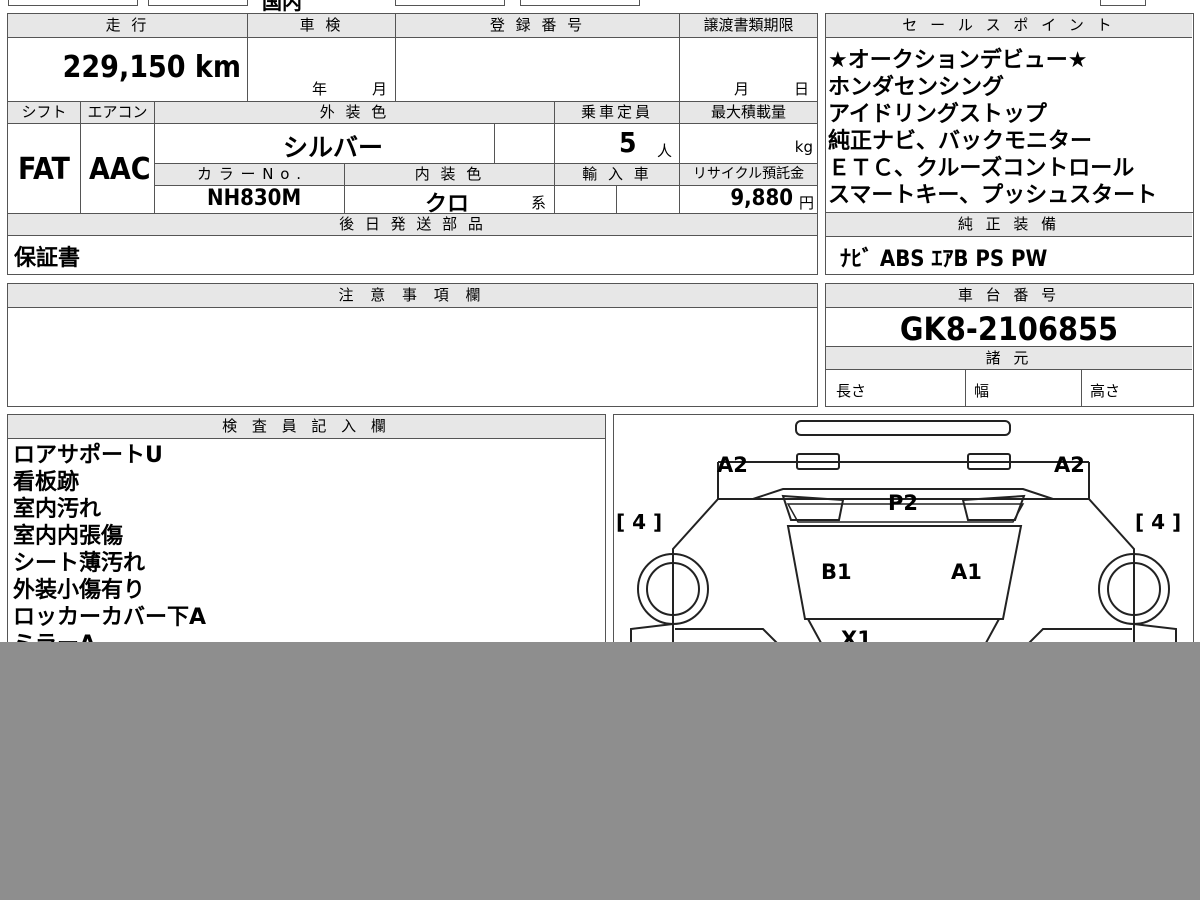  I want to click on inspector-label: 検 査 員 記 入 欄, so click(306, 427).